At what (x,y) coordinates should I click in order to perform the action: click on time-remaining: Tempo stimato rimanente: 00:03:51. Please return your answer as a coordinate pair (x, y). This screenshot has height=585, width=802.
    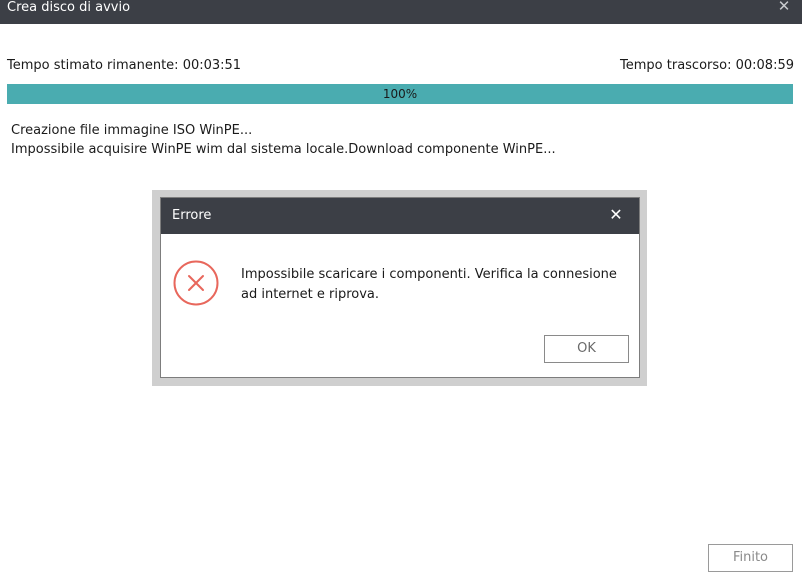
    Looking at the image, I should click on (124, 65).